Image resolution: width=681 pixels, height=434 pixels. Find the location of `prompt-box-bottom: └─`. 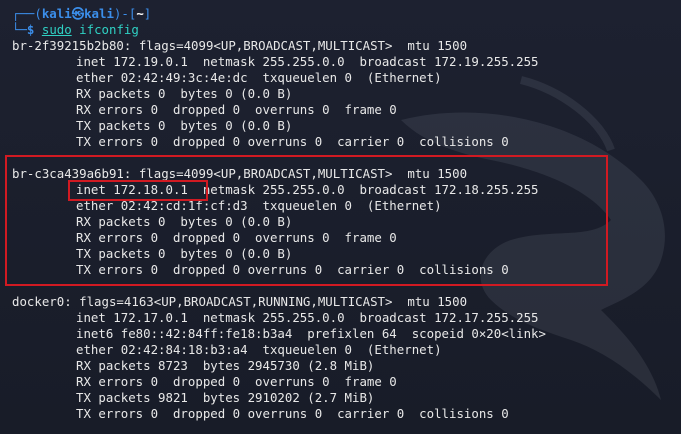

prompt-box-bottom: └─ is located at coordinates (19, 29).